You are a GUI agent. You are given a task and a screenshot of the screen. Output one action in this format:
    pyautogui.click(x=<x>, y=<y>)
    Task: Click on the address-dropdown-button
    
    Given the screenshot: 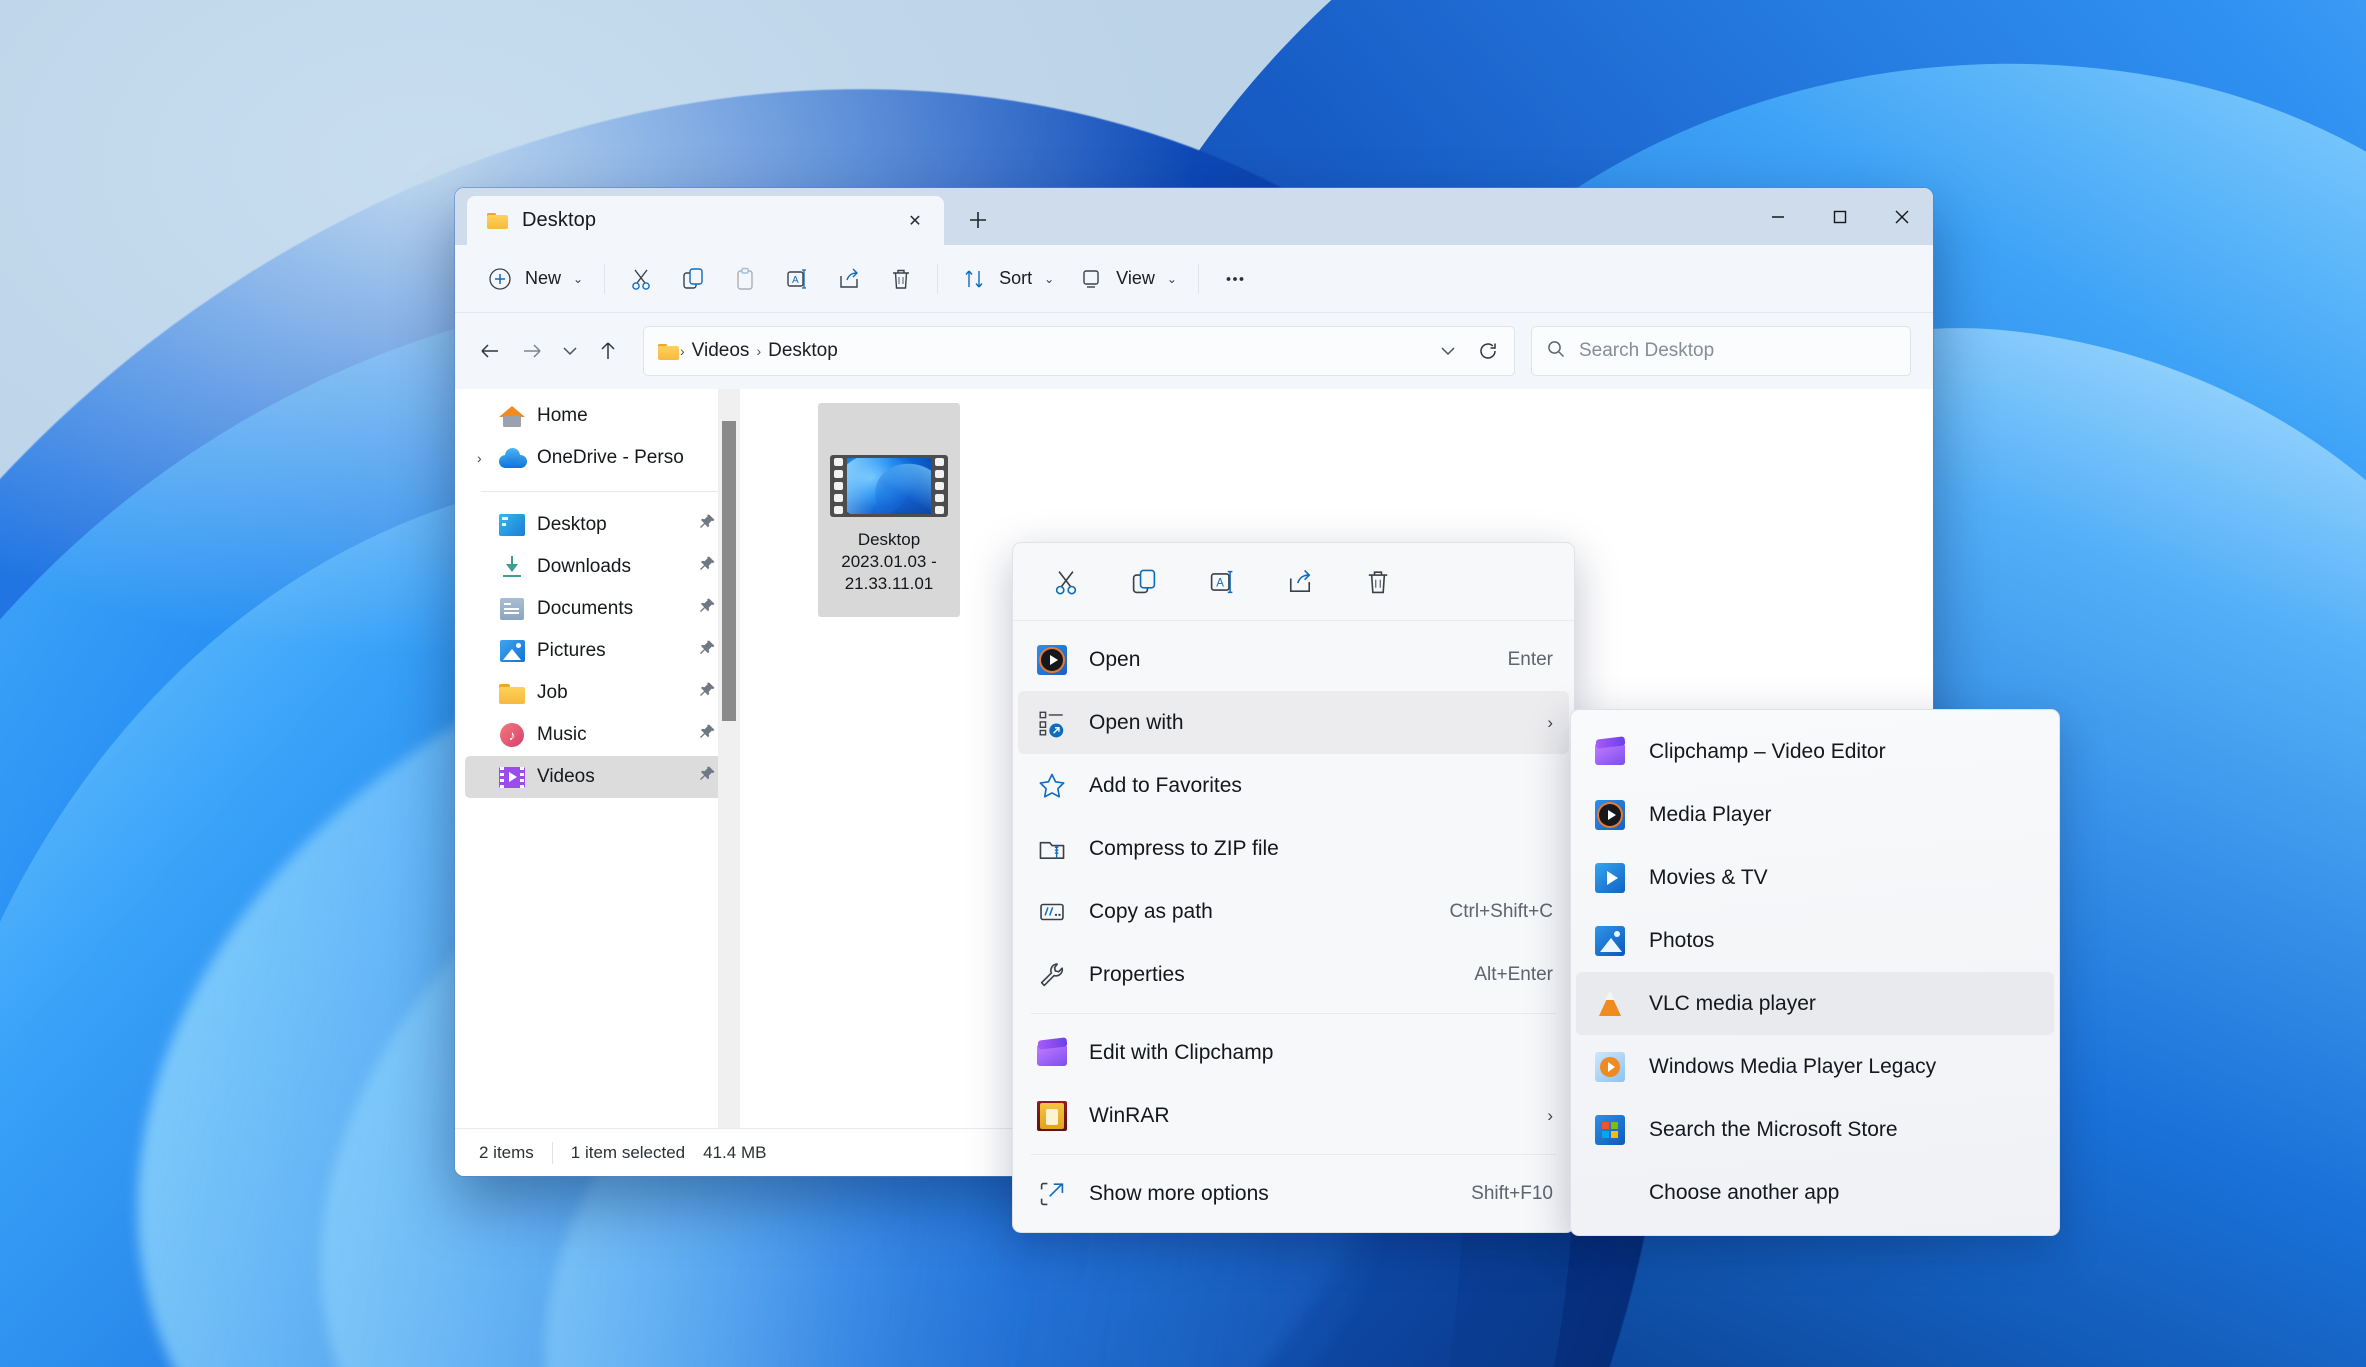 What is the action you would take?
    pyautogui.click(x=1448, y=351)
    